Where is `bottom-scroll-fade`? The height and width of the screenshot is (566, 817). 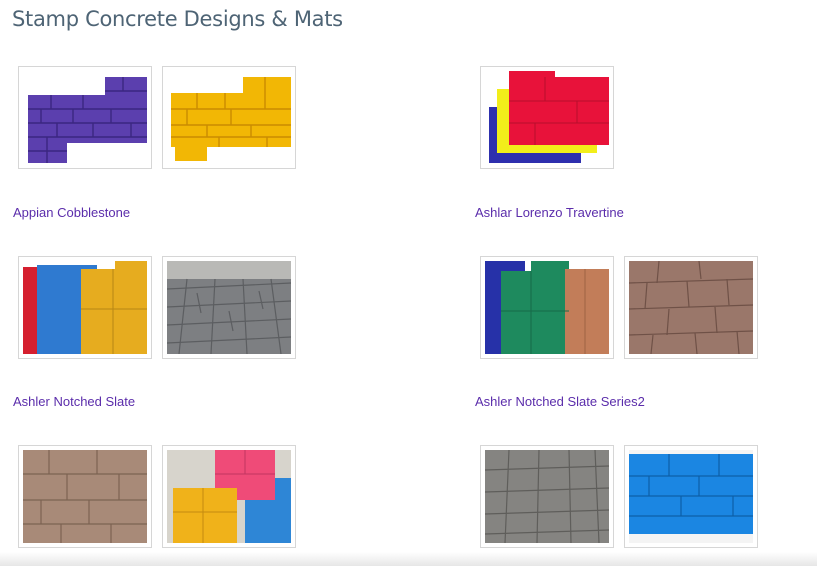
bottom-scroll-fade is located at coordinates (408, 559).